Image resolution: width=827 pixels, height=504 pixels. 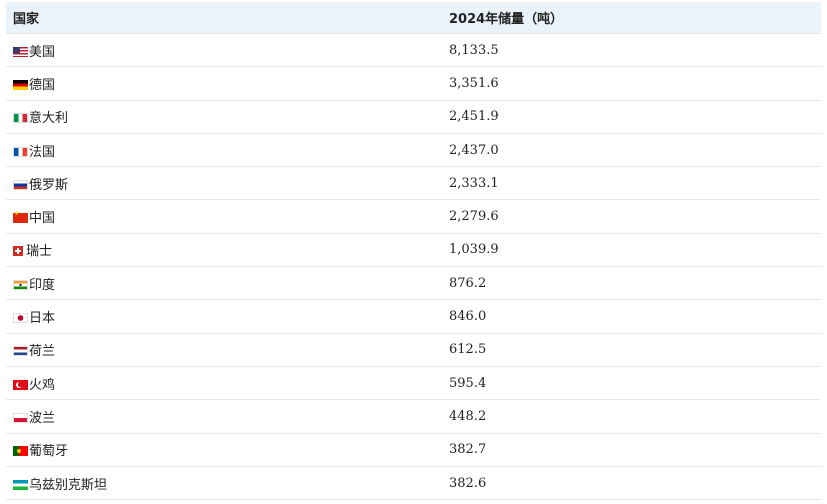 I want to click on country-name: 波兰, so click(x=42, y=418).